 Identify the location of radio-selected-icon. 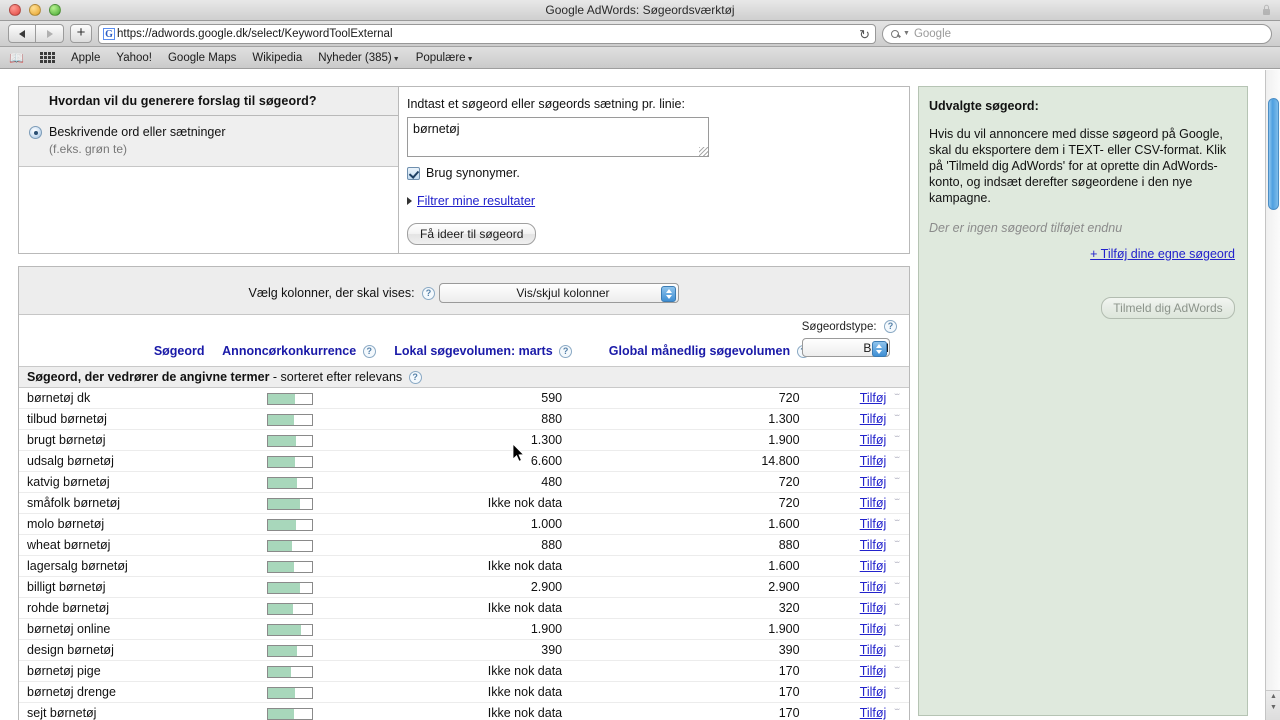
(35, 132).